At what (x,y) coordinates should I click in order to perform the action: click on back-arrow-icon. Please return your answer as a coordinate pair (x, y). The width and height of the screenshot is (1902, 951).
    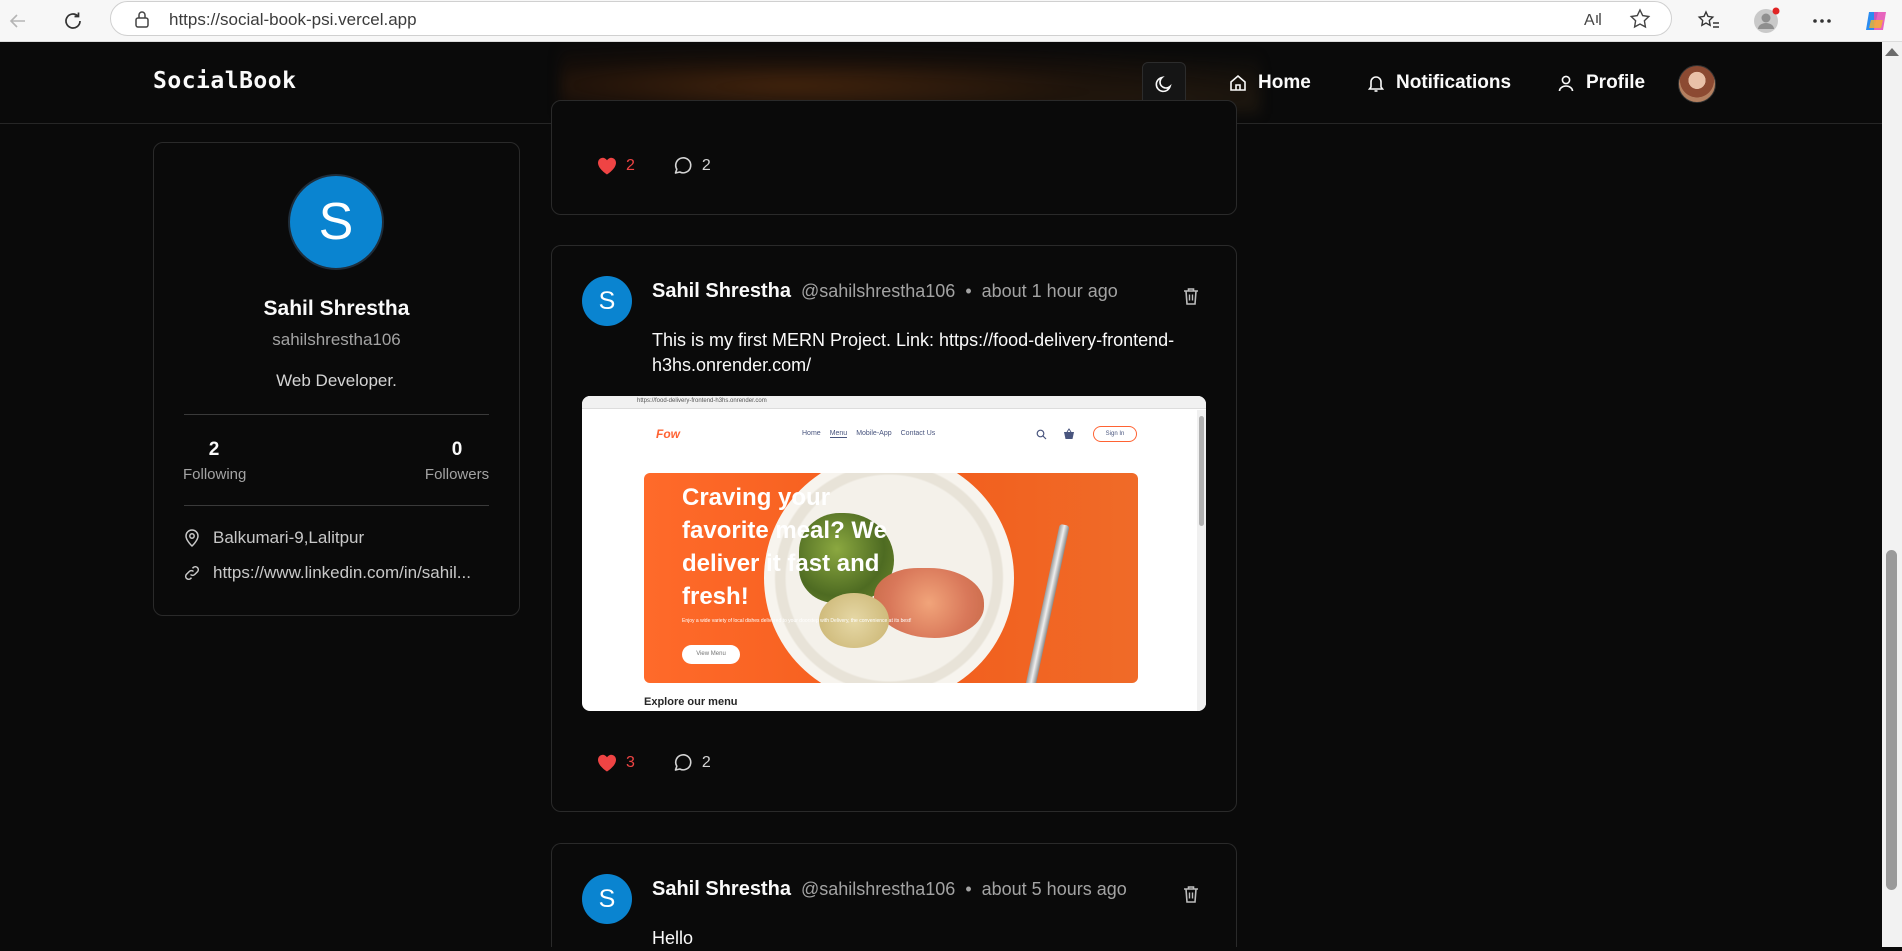
    Looking at the image, I should click on (17, 21).